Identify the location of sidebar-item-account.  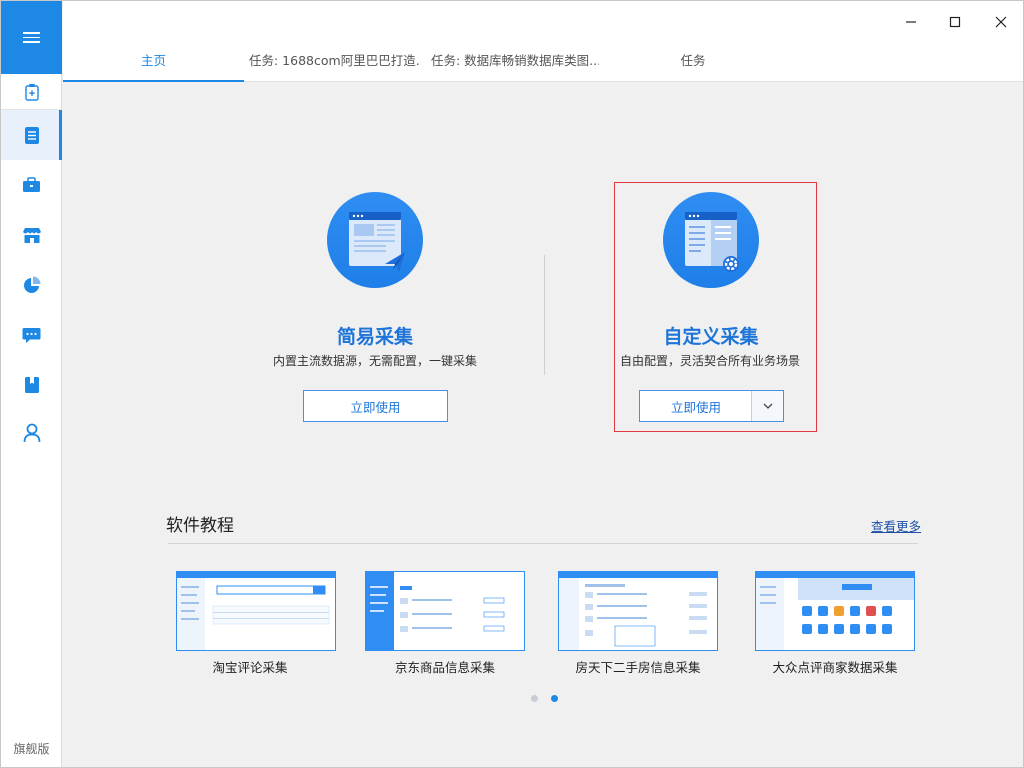
(31, 433).